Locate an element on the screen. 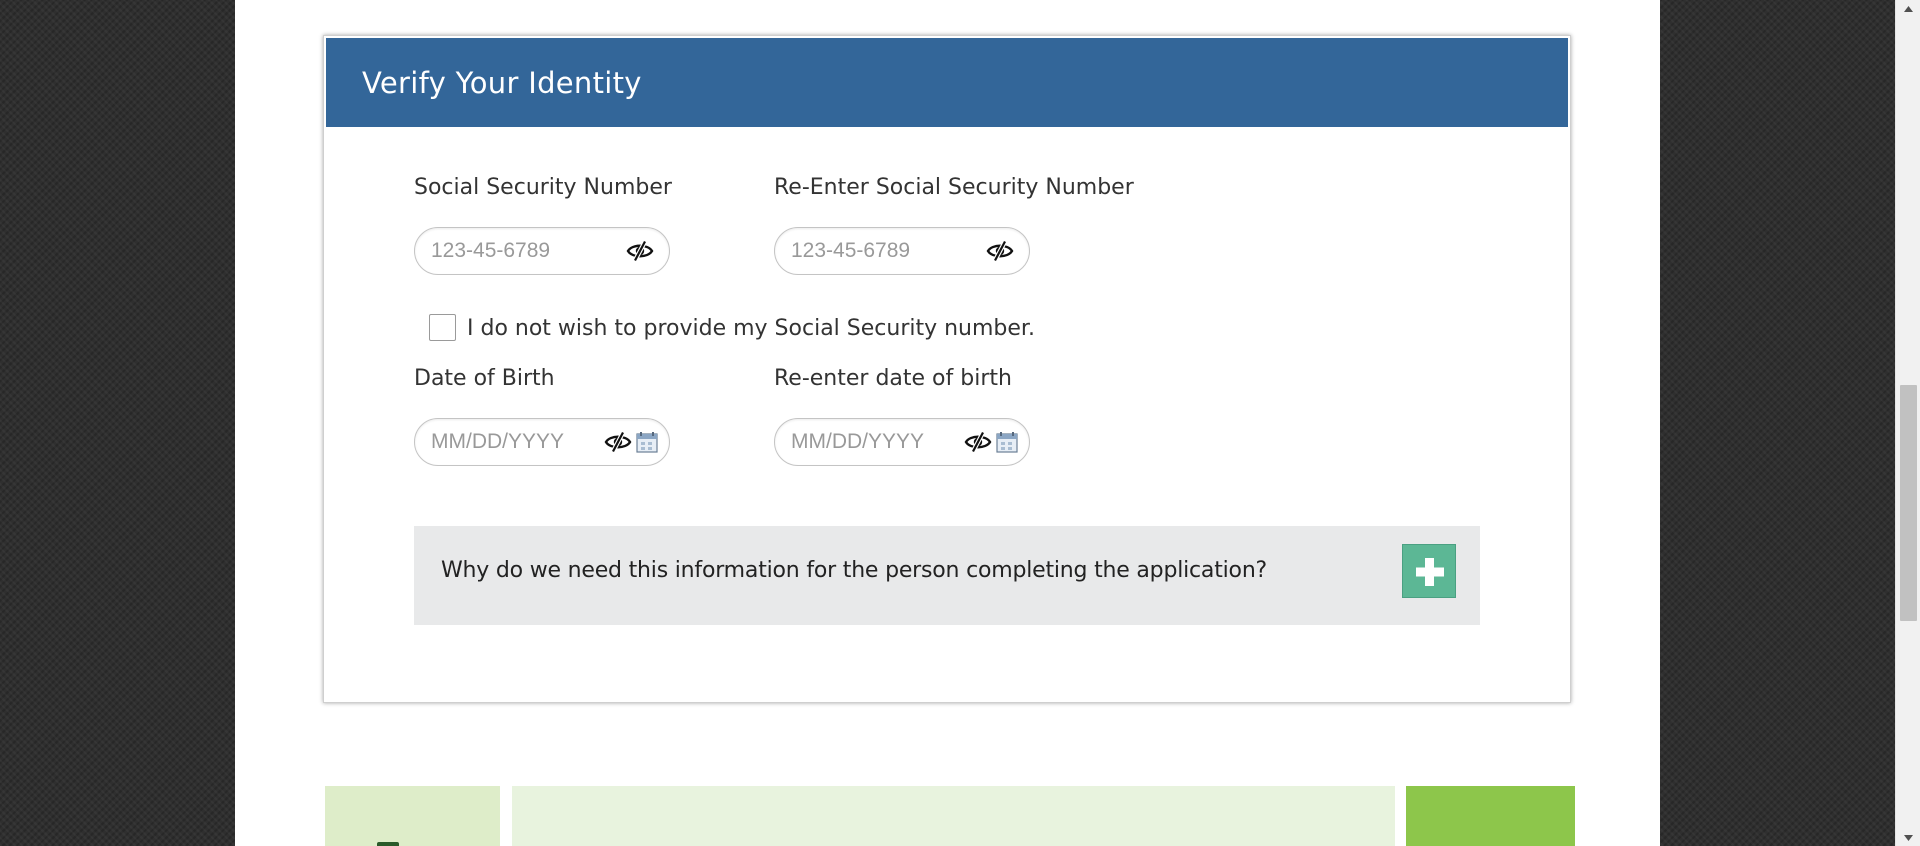 The width and height of the screenshot is (1920, 846). ssn-confirm-field is located at coordinates (902, 251).